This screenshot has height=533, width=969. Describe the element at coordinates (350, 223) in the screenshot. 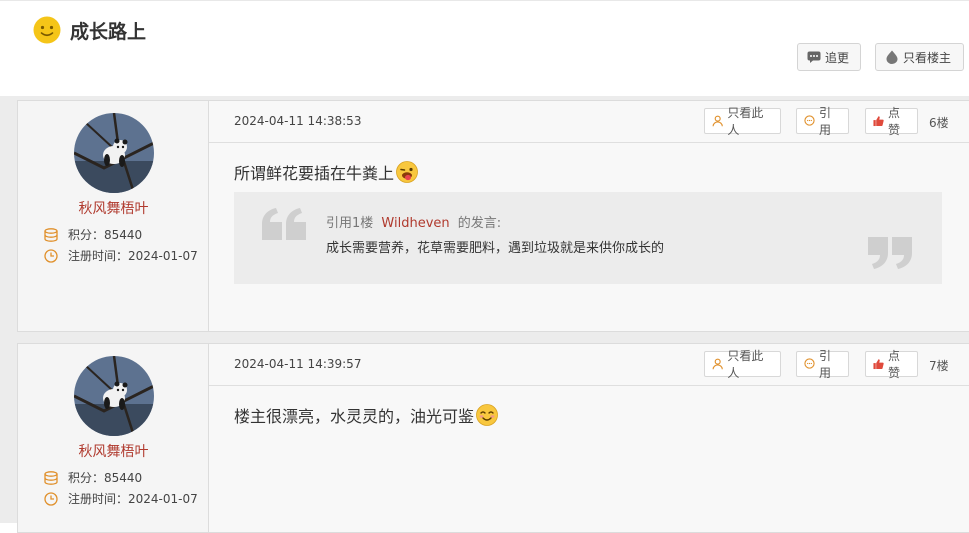

I see `quote-prefix: 引用1楼` at that location.